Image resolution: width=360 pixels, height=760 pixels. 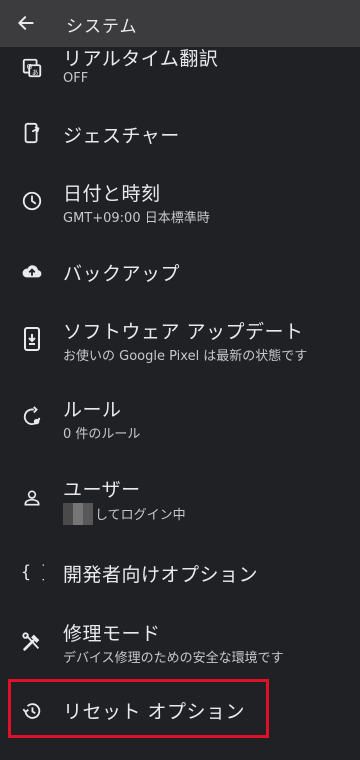 I want to click on back-button, so click(x=26, y=23).